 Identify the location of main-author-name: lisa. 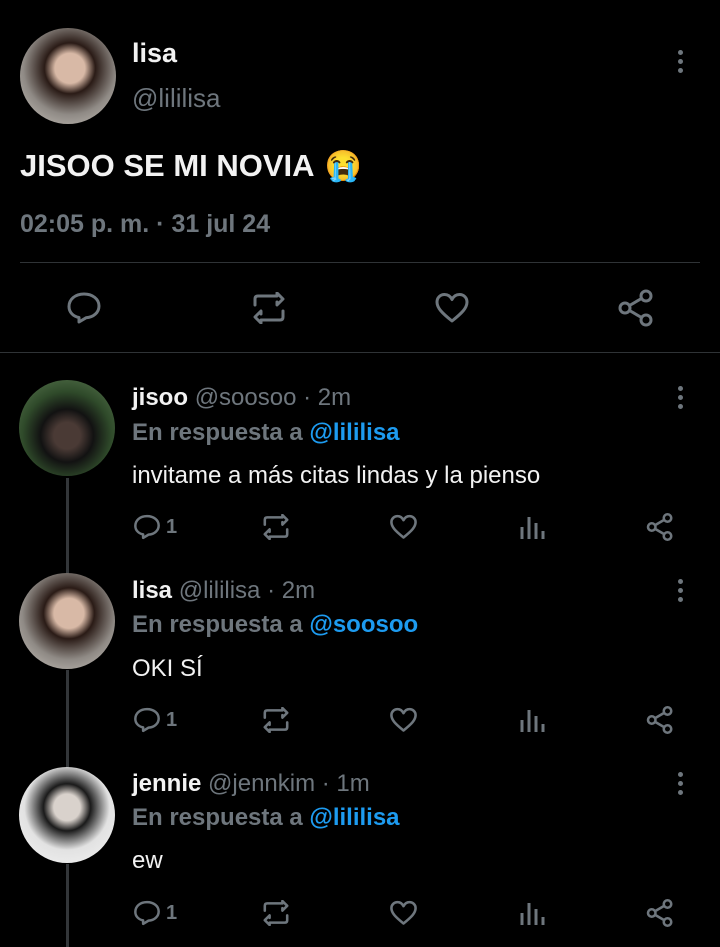
(154, 53).